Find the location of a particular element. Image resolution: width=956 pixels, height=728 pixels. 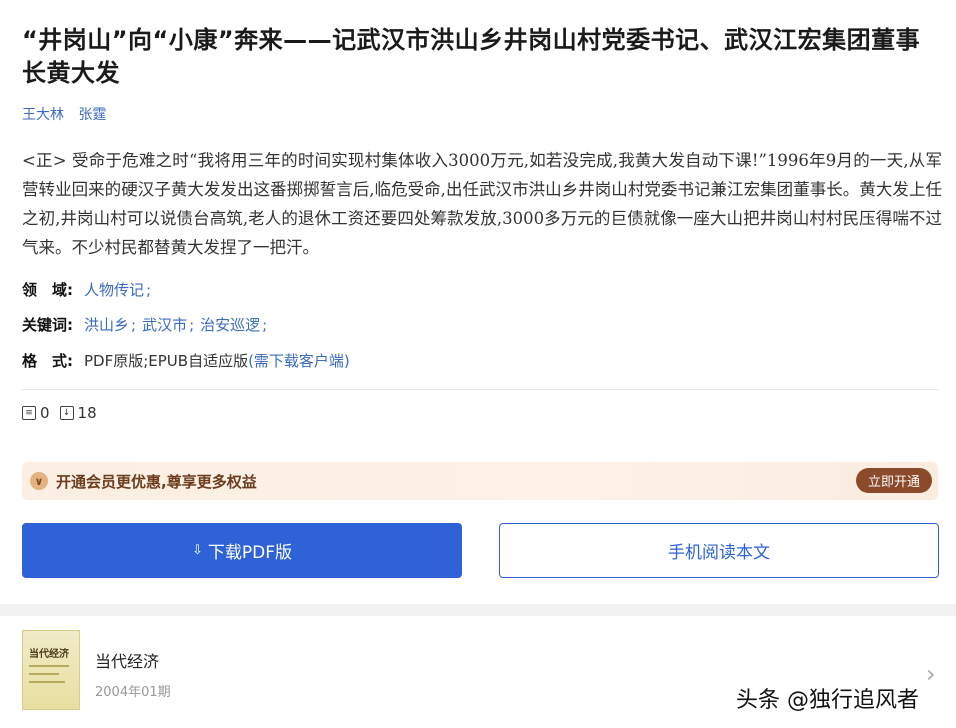

domain-row: 领 域: 人物传记; is located at coordinates (89, 289).